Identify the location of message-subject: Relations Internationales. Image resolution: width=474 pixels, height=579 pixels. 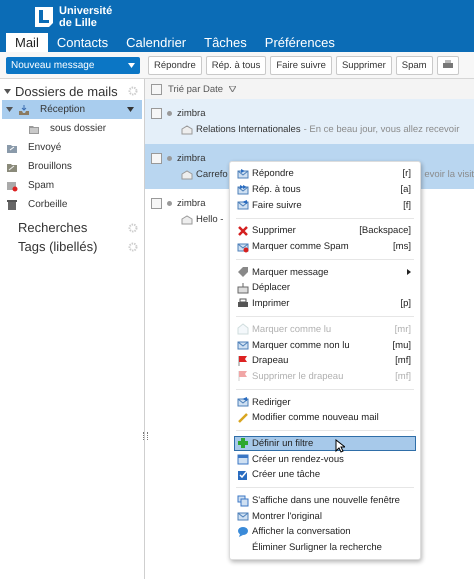
(248, 129).